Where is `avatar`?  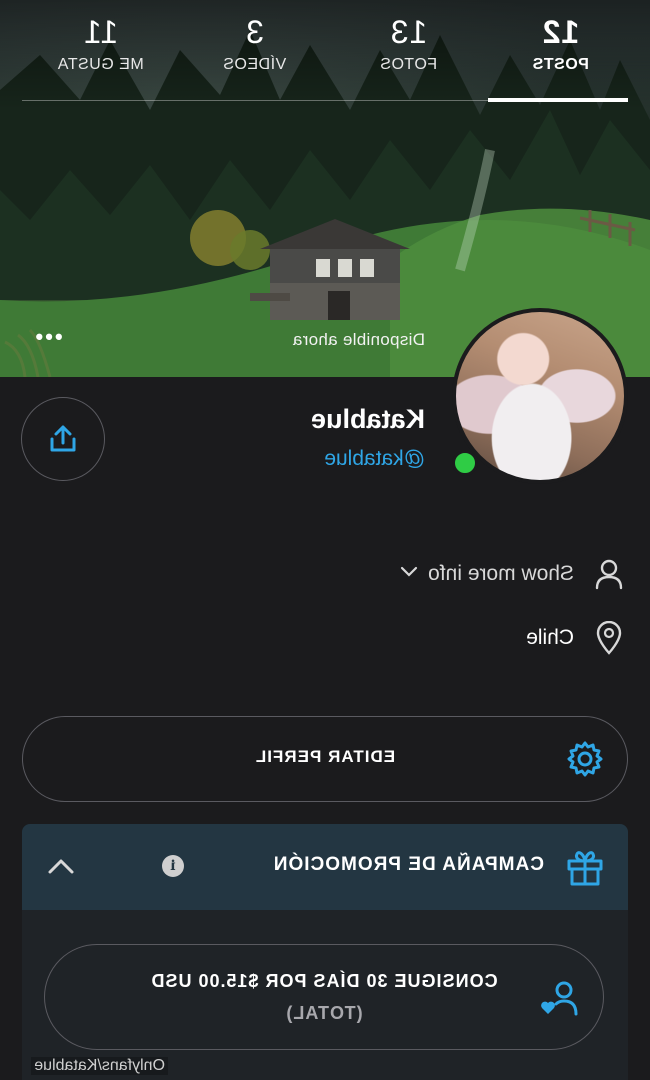 avatar is located at coordinates (540, 396).